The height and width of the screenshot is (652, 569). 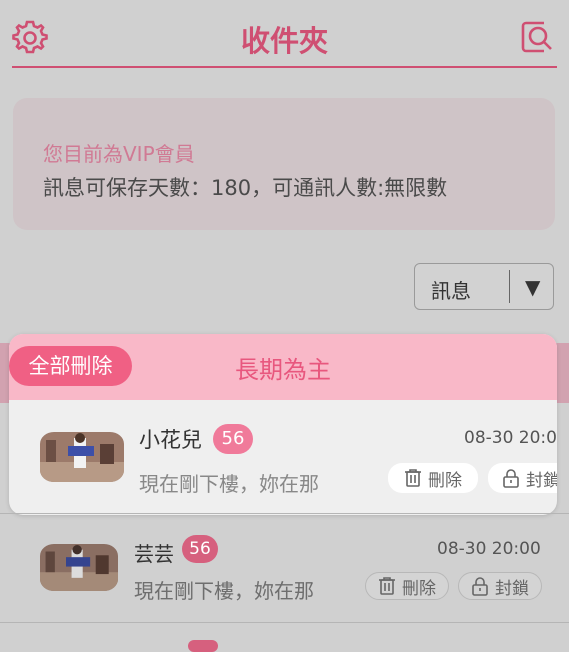 What do you see at coordinates (283, 370) in the screenshot?
I see `group-title: 長期為主` at bounding box center [283, 370].